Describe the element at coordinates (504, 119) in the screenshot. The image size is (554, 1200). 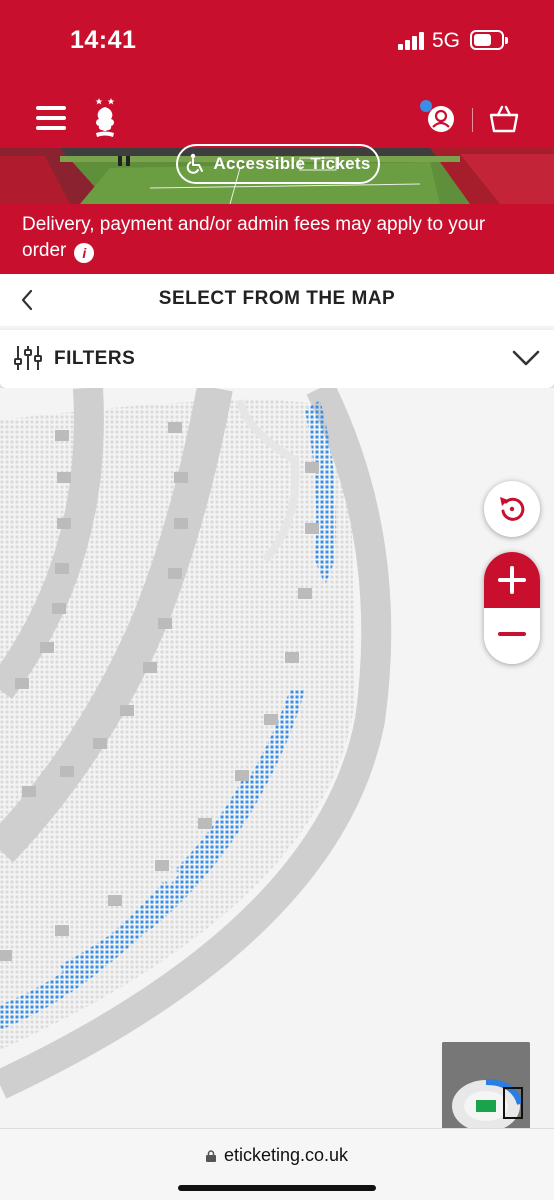
I see `basket-icon` at that location.